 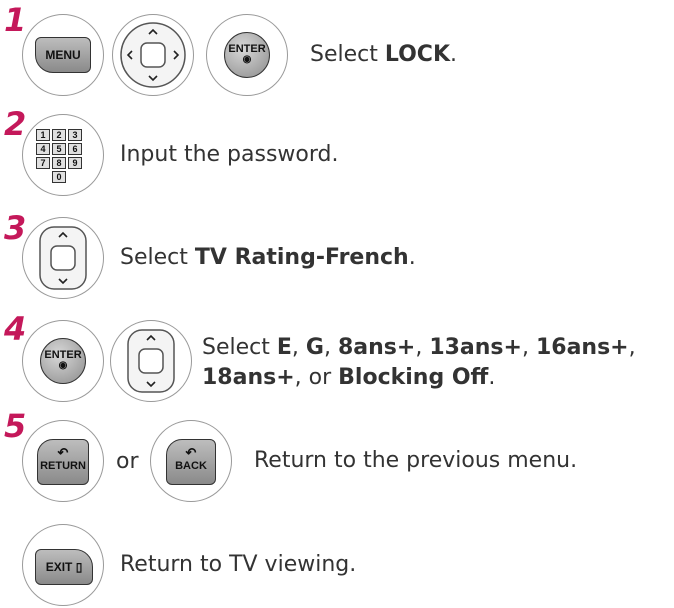 I want to click on up-down-icon, so click(x=63, y=258).